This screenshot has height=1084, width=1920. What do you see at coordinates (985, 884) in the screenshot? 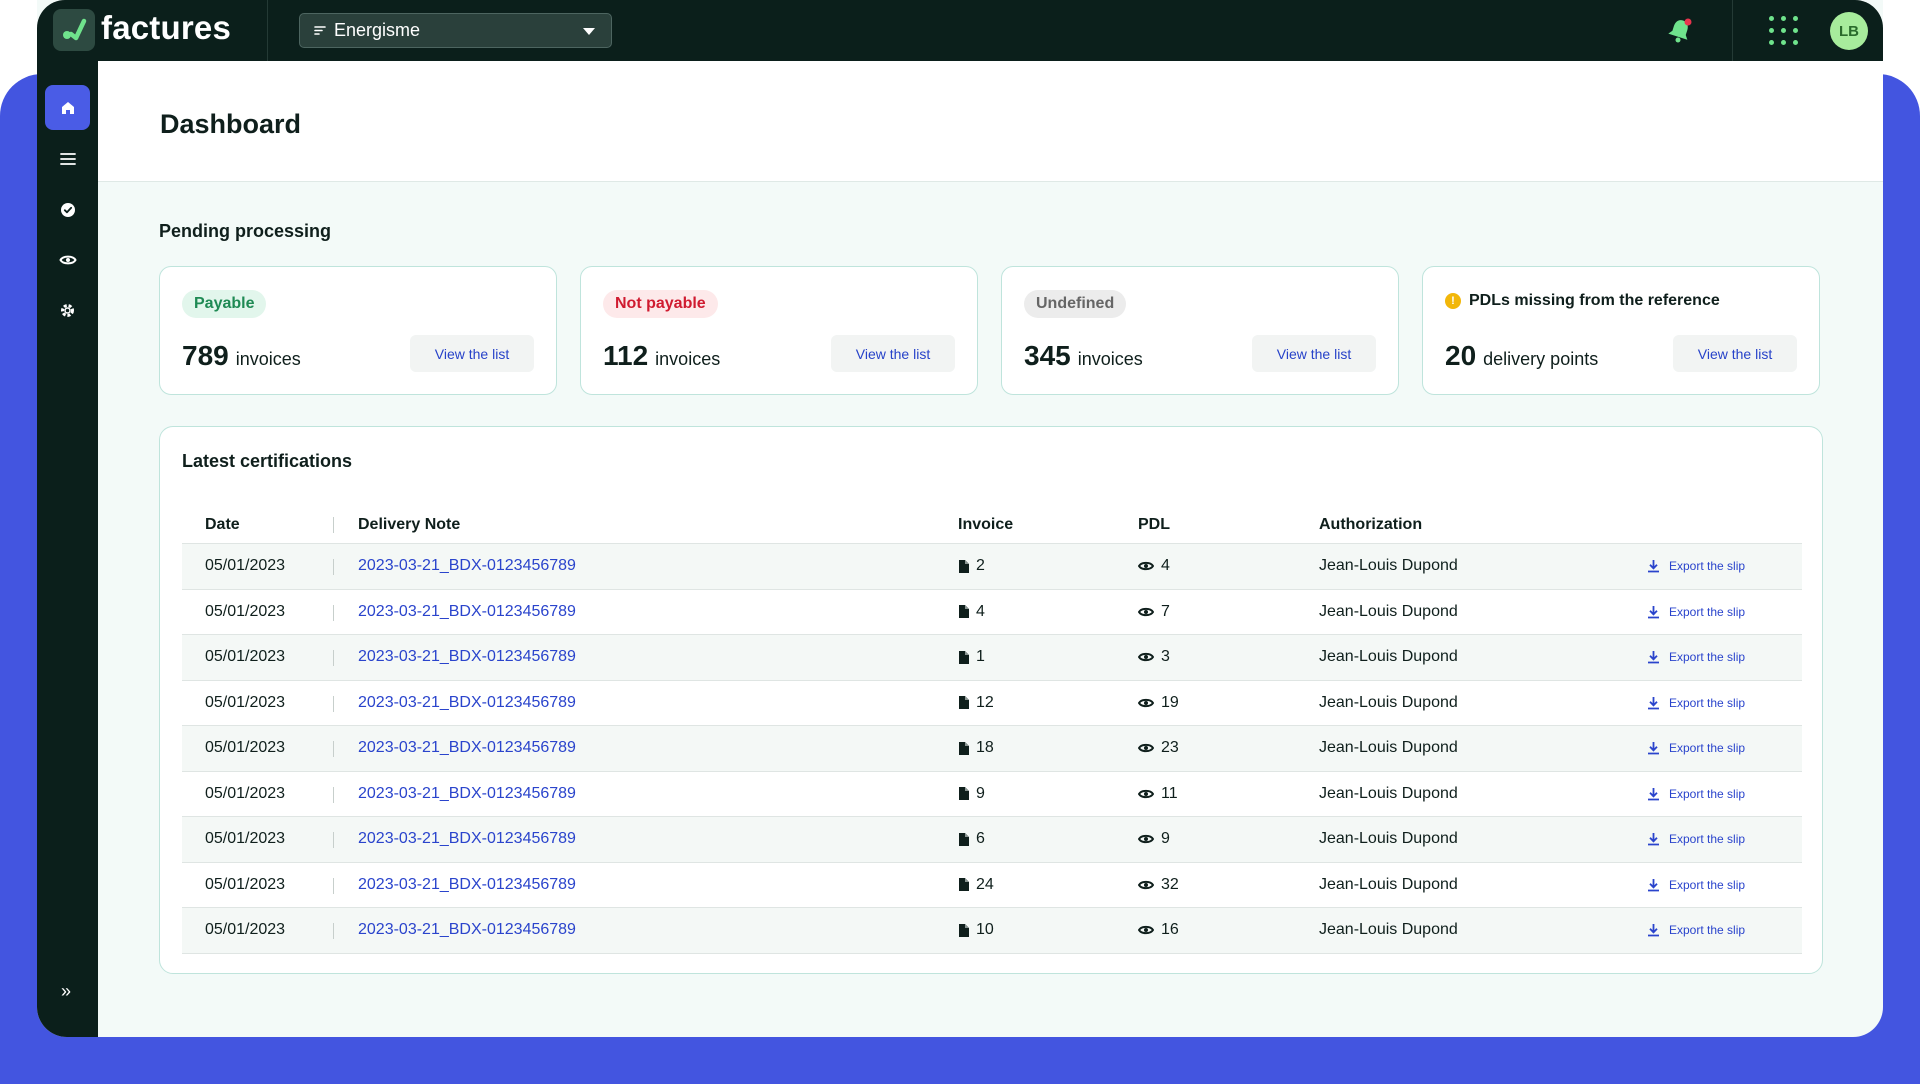
I see `invoice-count-value: 24` at bounding box center [985, 884].